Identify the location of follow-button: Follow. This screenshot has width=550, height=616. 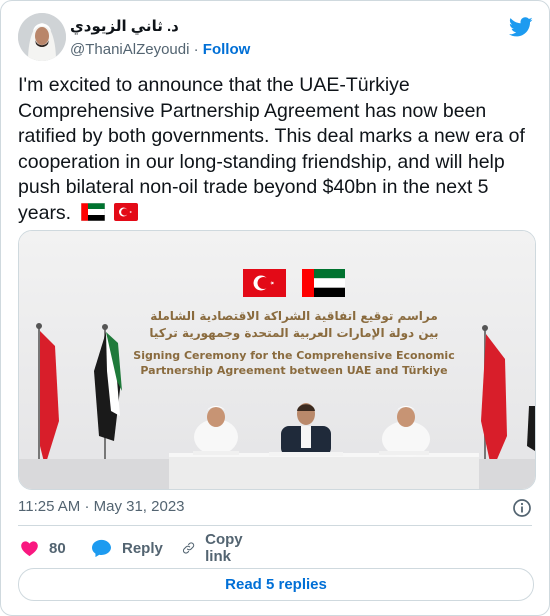
(227, 49).